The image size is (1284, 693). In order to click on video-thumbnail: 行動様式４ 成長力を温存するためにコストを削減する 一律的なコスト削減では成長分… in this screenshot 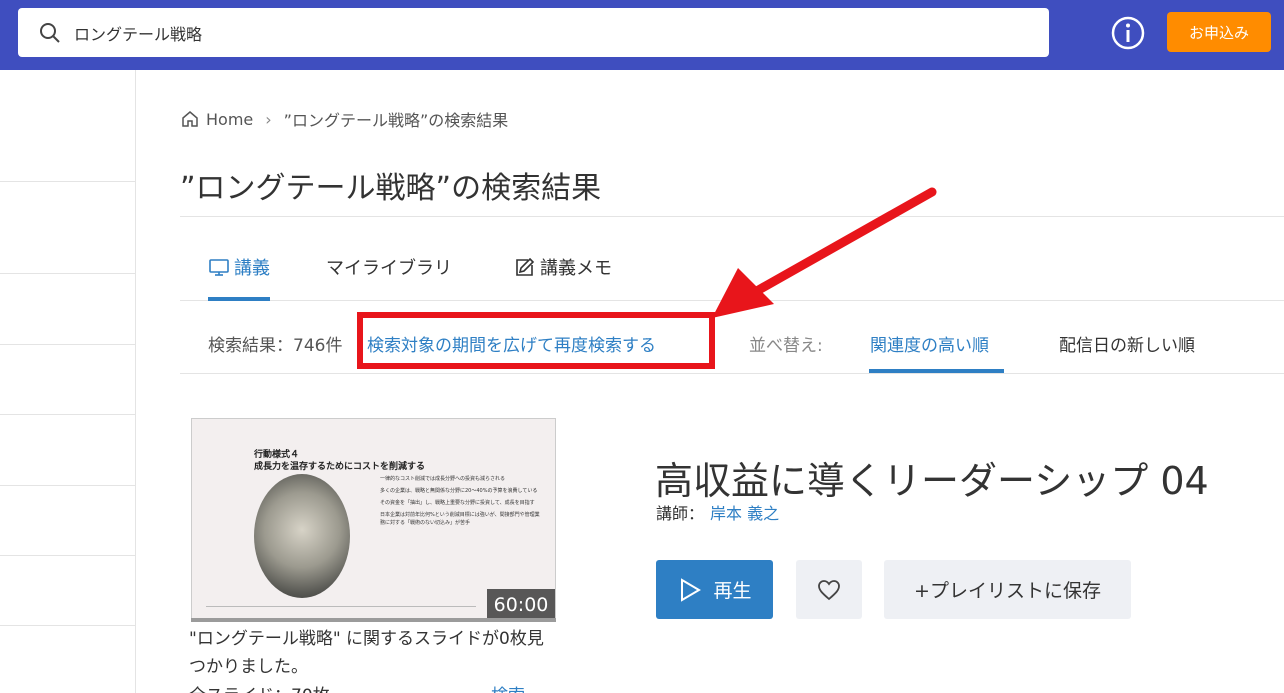, I will do `click(373, 520)`.